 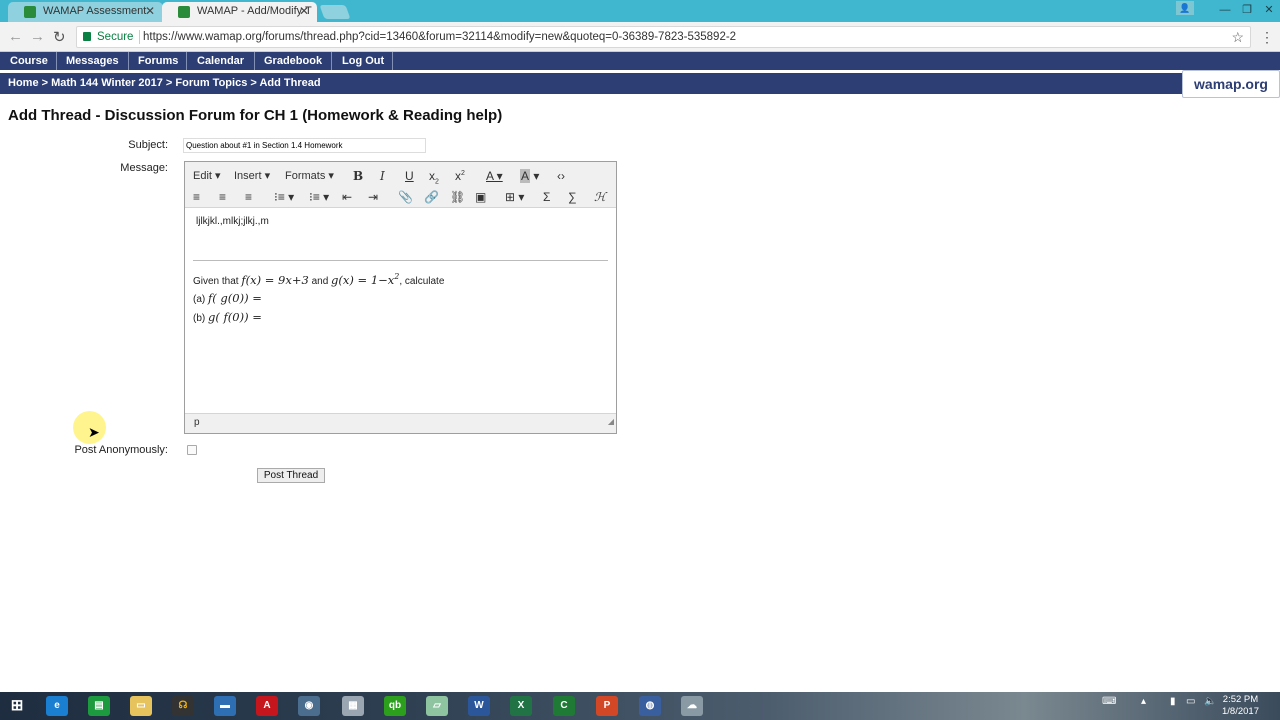 What do you see at coordinates (207, 176) in the screenshot?
I see `menu-edit: Edit ▾` at bounding box center [207, 176].